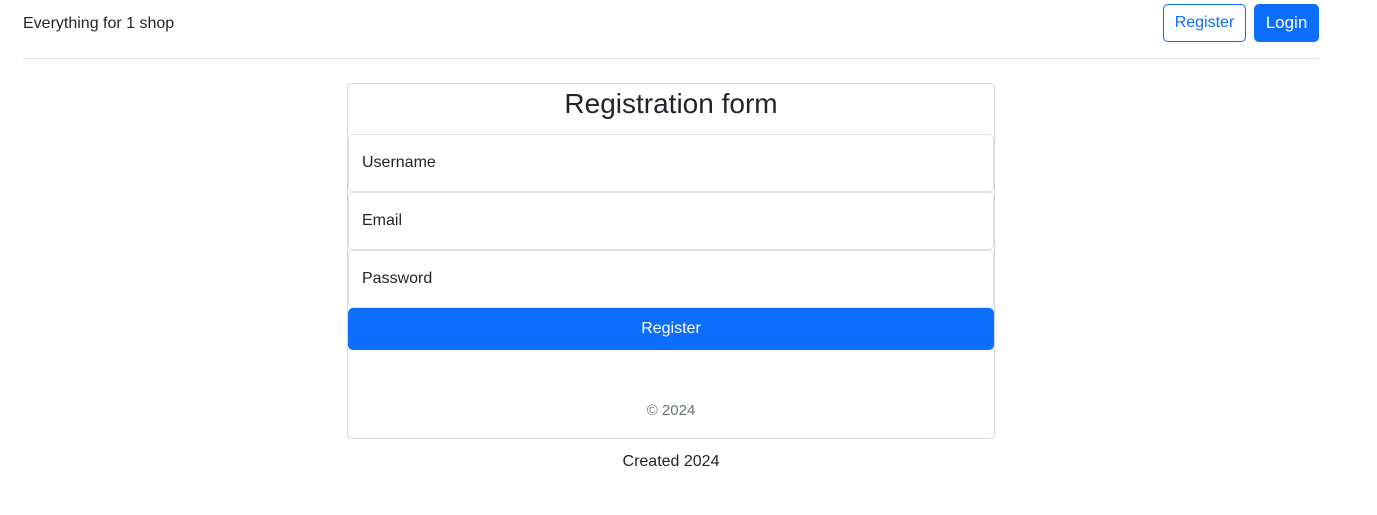  What do you see at coordinates (1286, 23) in the screenshot?
I see `header-login-button: Login` at bounding box center [1286, 23].